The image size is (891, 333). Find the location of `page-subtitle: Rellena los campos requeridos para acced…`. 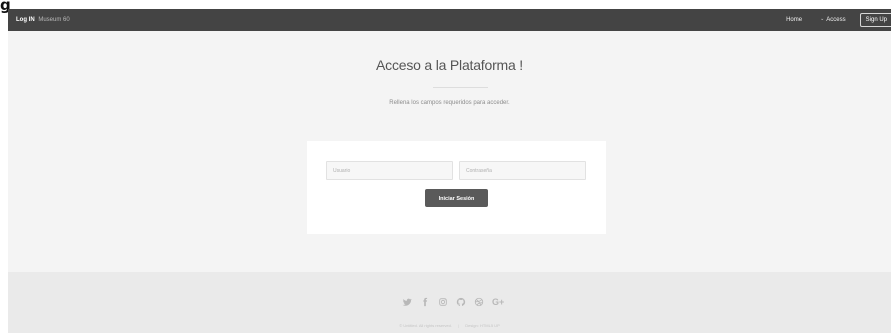

page-subtitle: Rellena los campos requeridos para acced… is located at coordinates (449, 103).